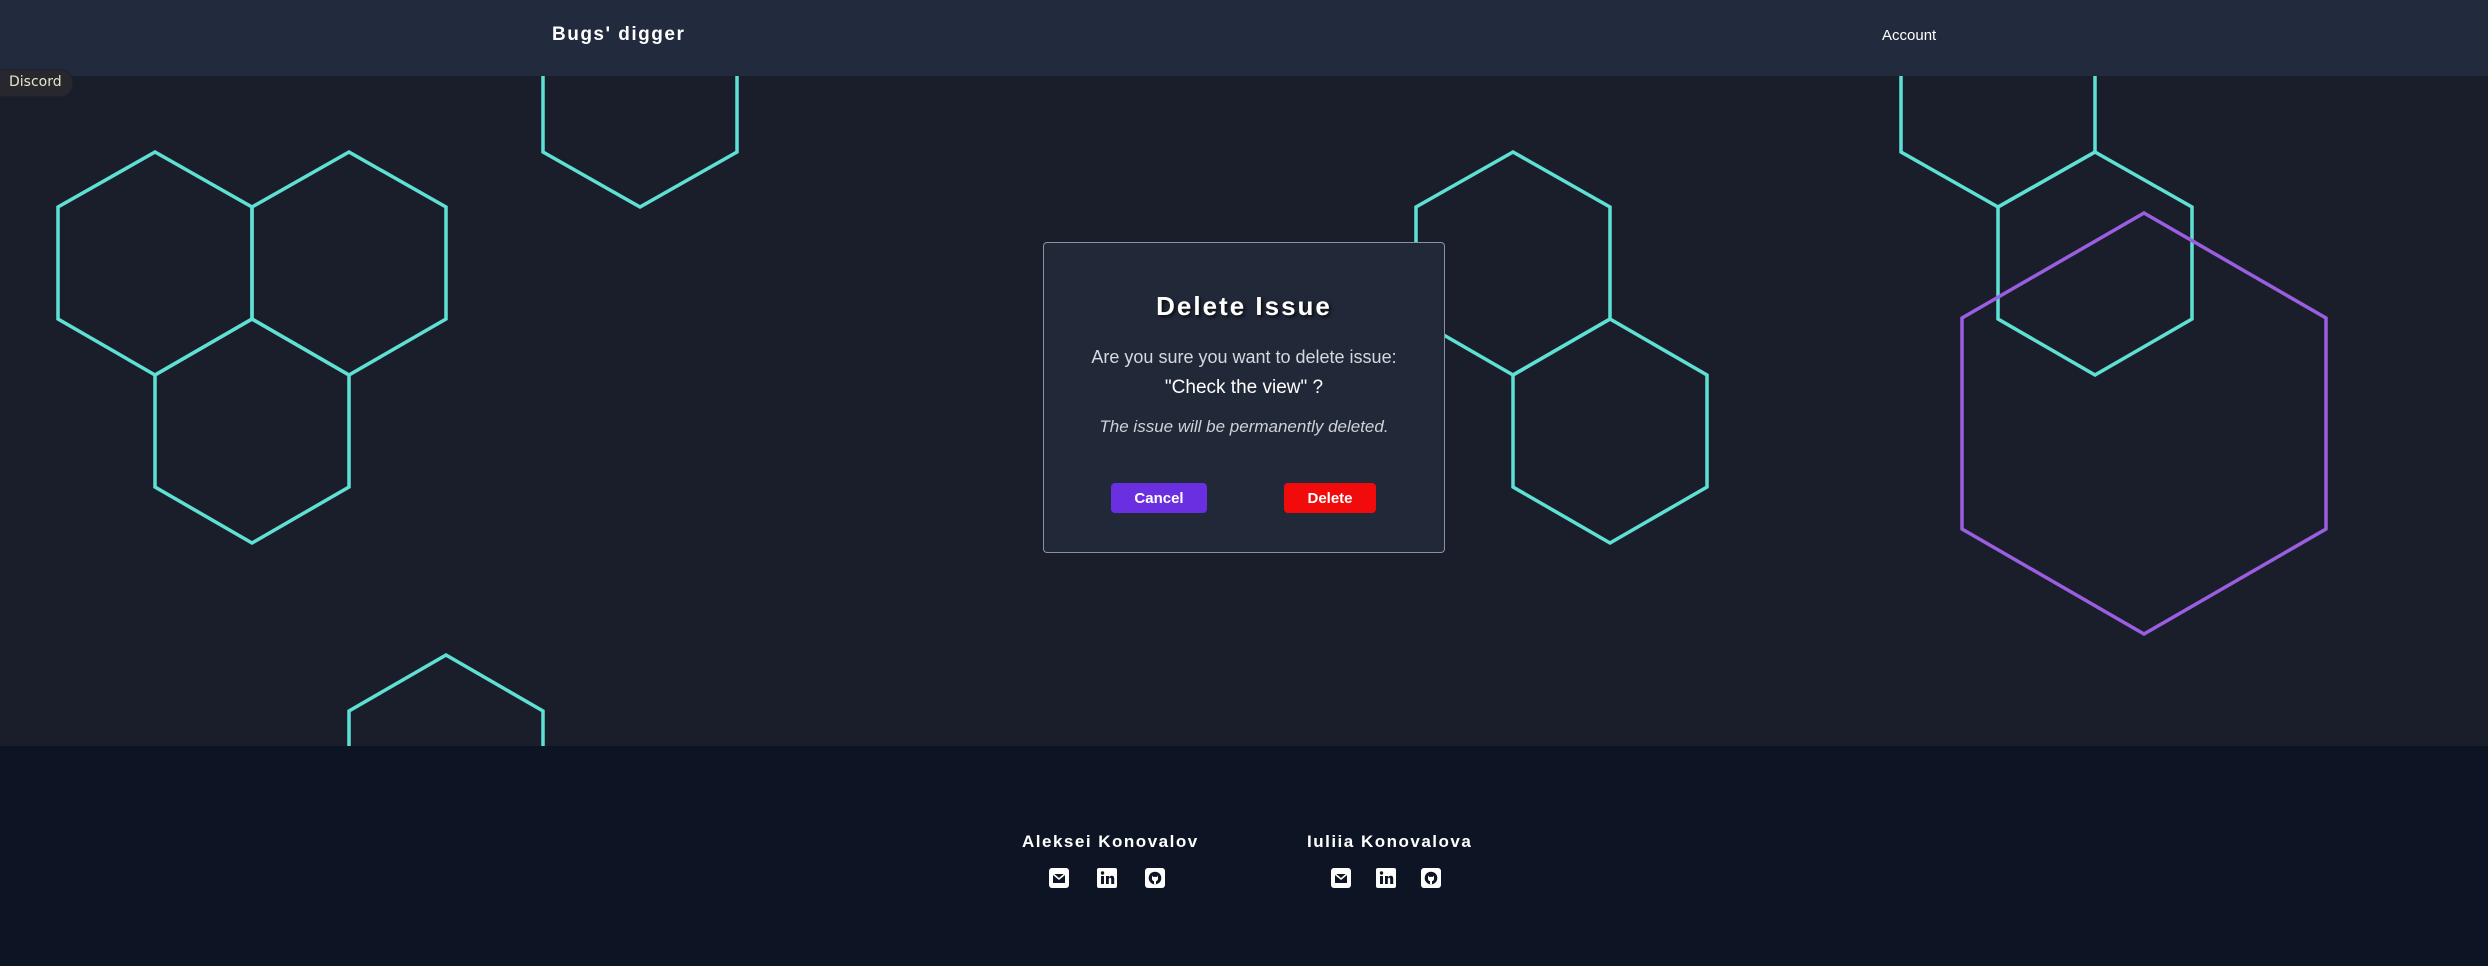 This screenshot has height=966, width=2488. I want to click on top-navbar: Bugs' digger Account, so click(1244, 38).